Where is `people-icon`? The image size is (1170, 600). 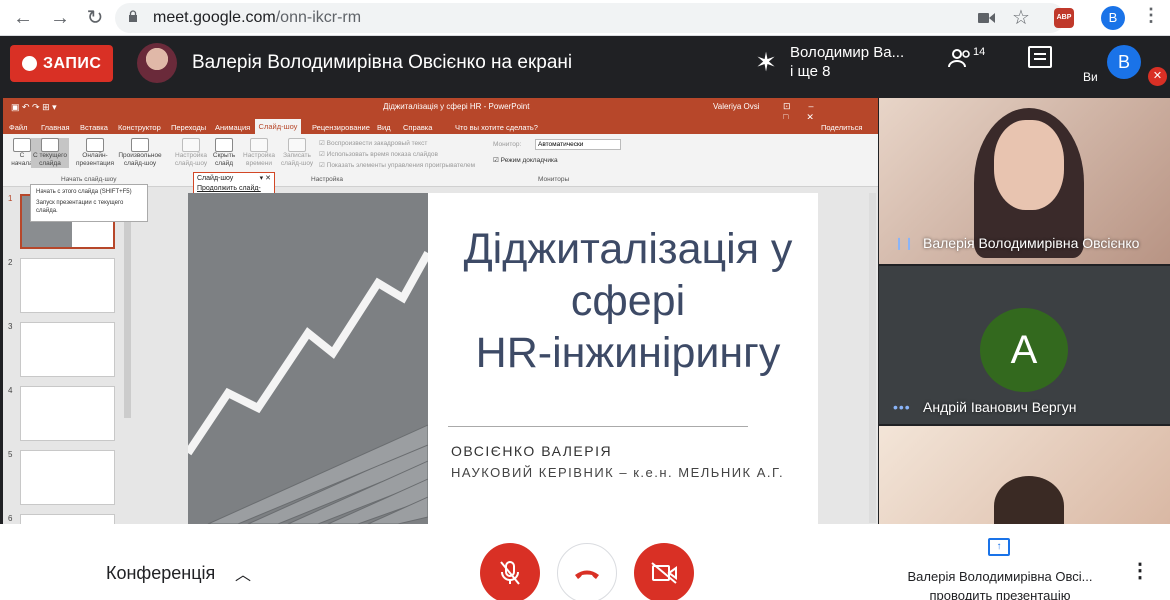
people-icon is located at coordinates (960, 61).